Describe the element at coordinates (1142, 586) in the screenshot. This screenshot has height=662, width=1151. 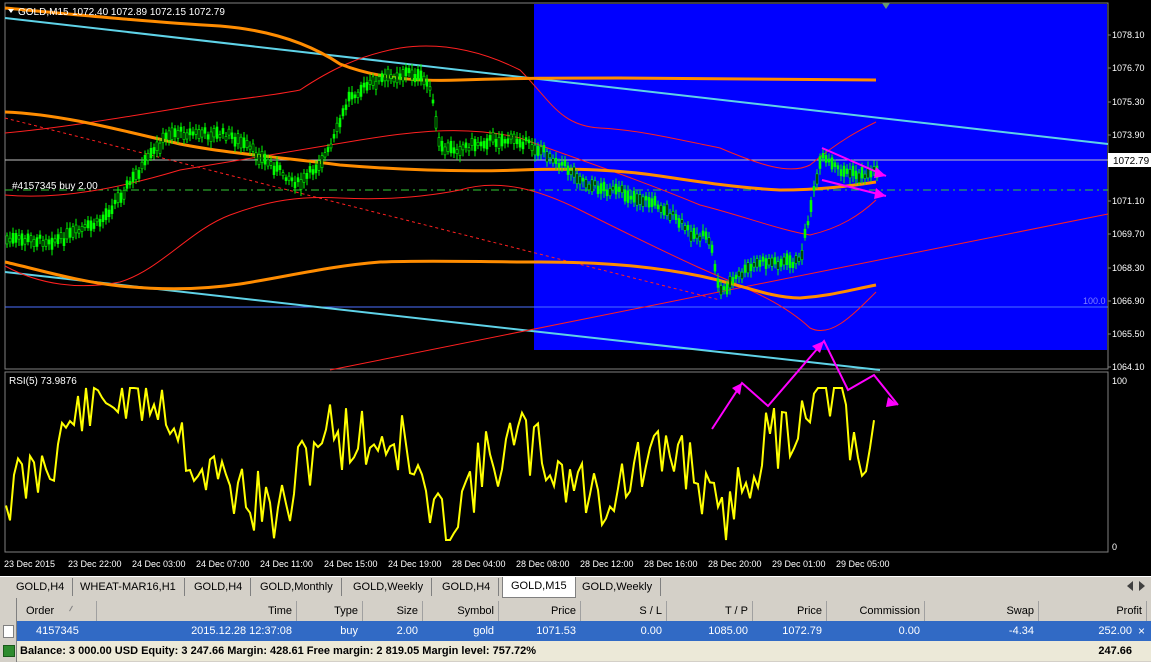
I see `tab-scroll-right-icon` at that location.